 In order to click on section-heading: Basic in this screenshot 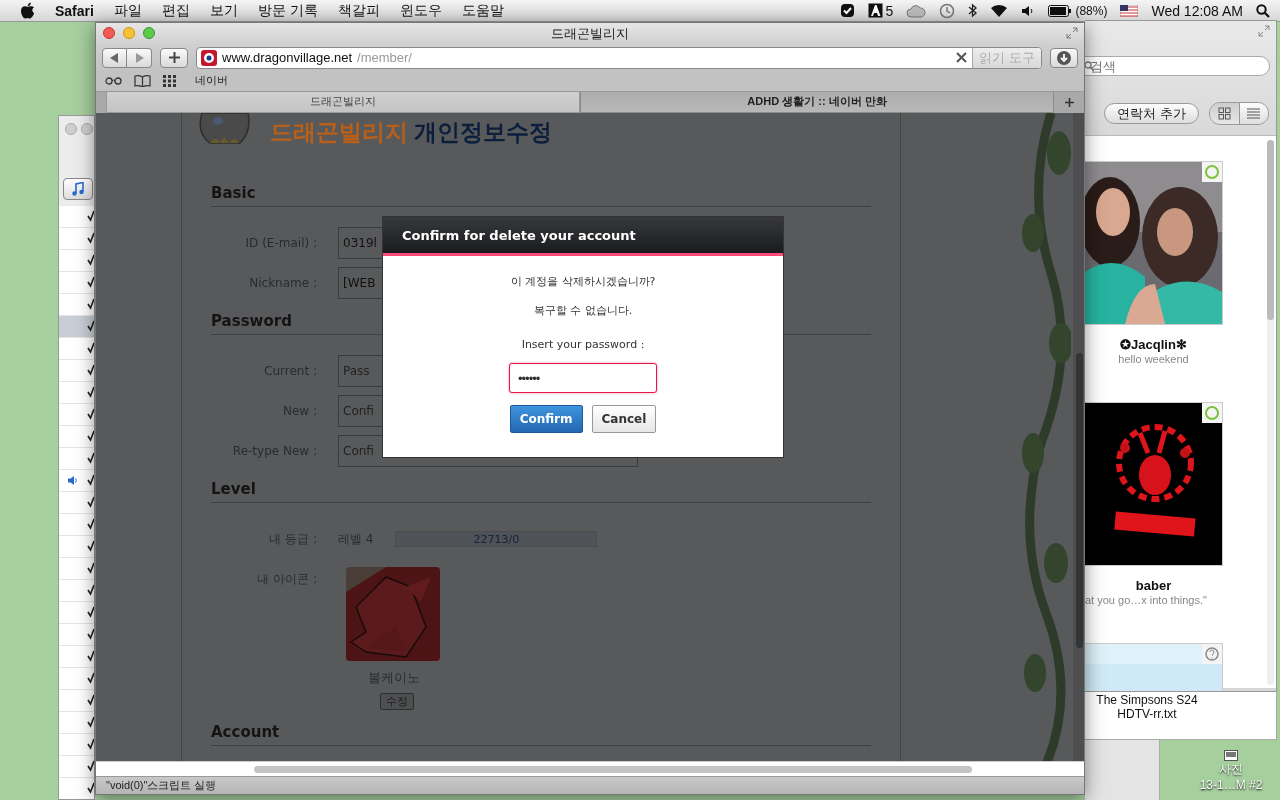, I will do `click(541, 196)`.